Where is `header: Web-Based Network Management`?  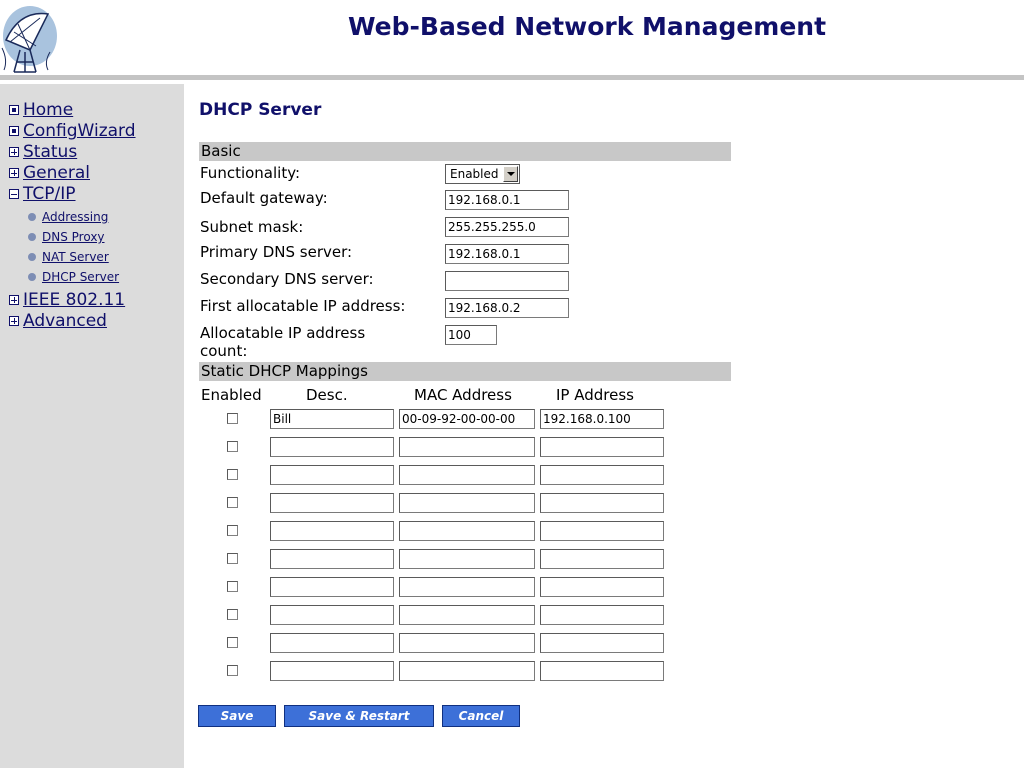 header: Web-Based Network Management is located at coordinates (512, 38).